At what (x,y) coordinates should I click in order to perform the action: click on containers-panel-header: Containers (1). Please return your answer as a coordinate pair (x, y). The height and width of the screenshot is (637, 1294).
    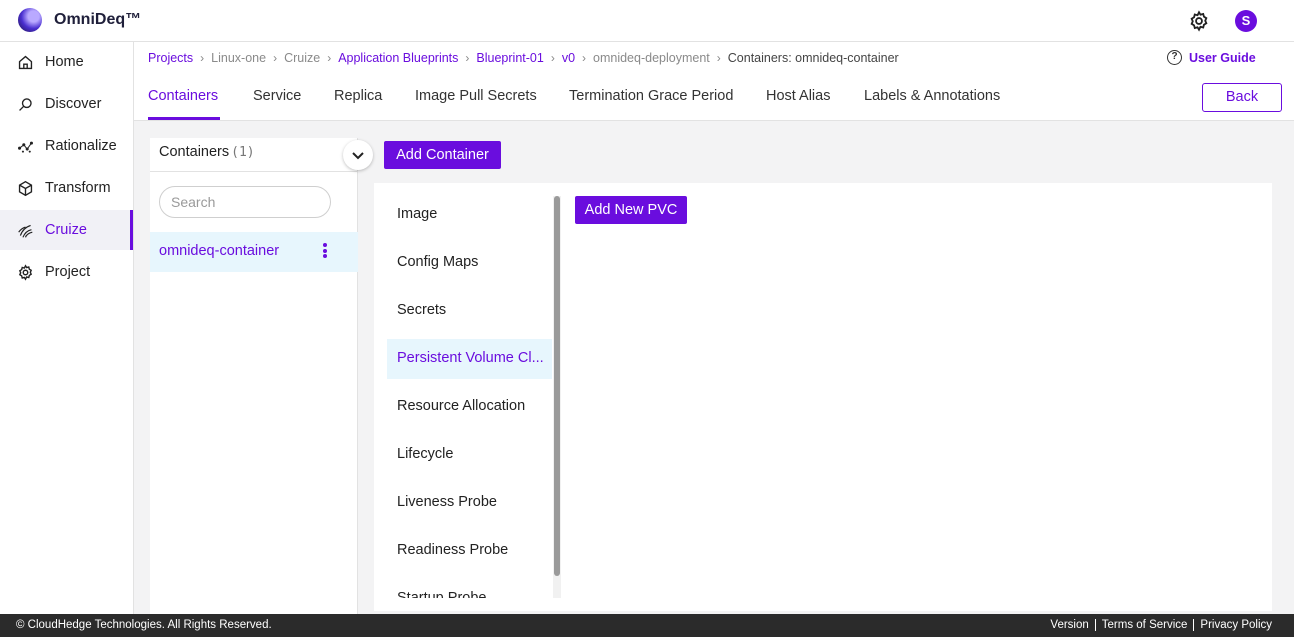
    Looking at the image, I should click on (254, 155).